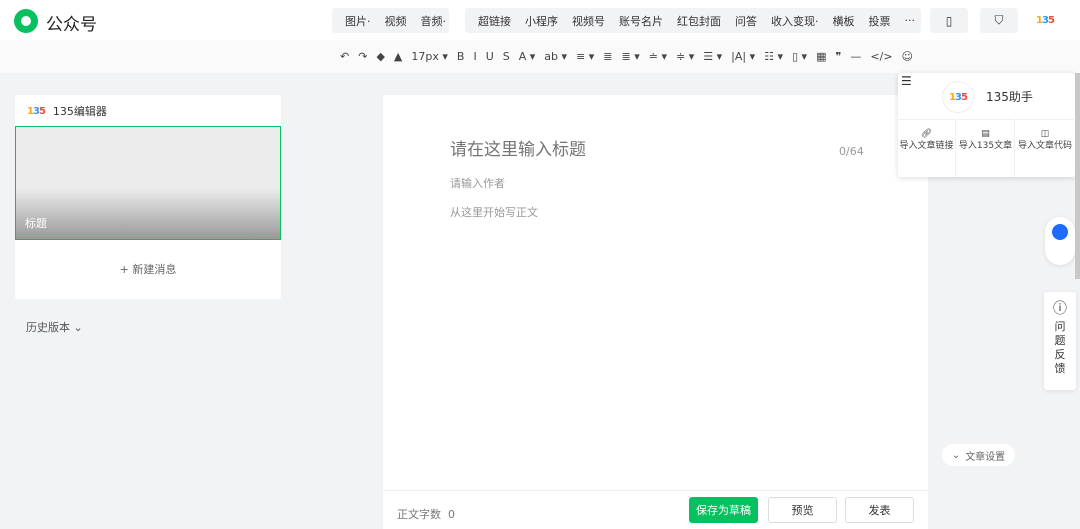  I want to click on save-draft-button: 保存为草稿, so click(723, 510).